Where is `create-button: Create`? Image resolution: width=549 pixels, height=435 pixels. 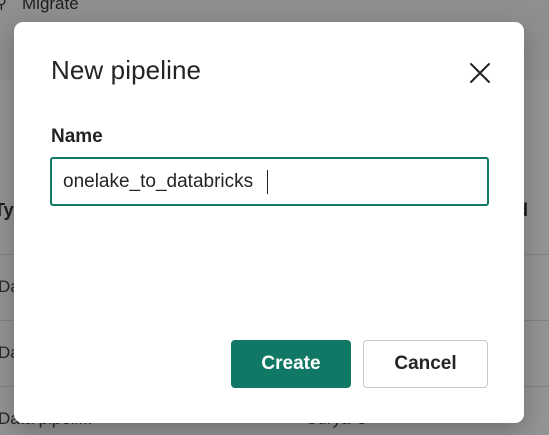 create-button: Create is located at coordinates (291, 364).